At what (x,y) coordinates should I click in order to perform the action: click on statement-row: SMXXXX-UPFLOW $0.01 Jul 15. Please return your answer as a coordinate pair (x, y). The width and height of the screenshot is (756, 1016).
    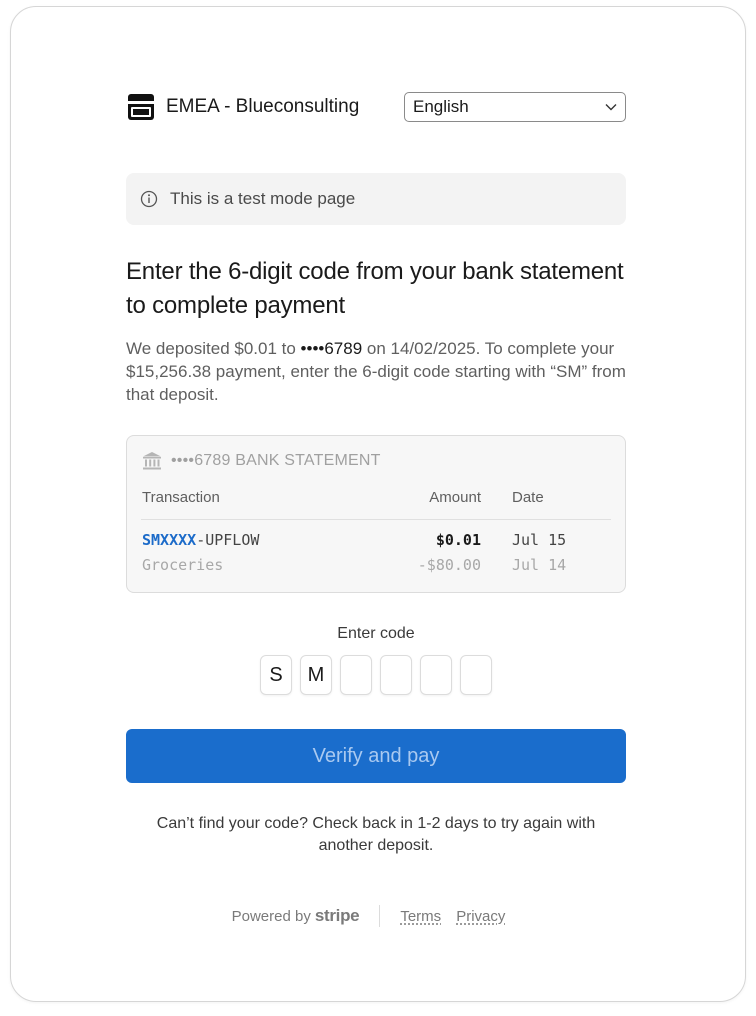
    Looking at the image, I should click on (376, 541).